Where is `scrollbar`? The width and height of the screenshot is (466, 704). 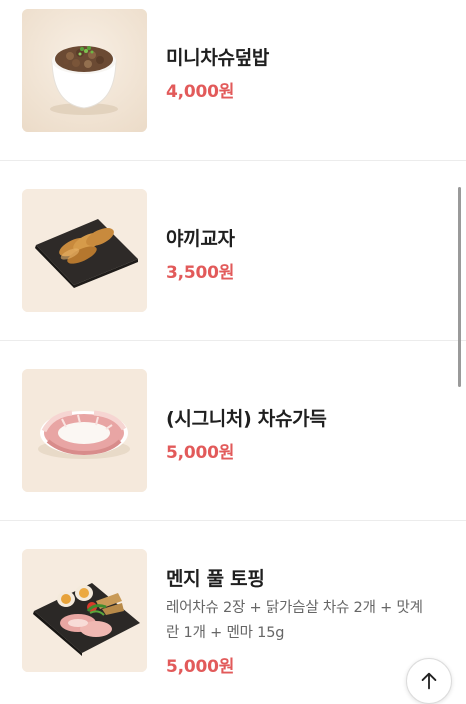 scrollbar is located at coordinates (460, 349).